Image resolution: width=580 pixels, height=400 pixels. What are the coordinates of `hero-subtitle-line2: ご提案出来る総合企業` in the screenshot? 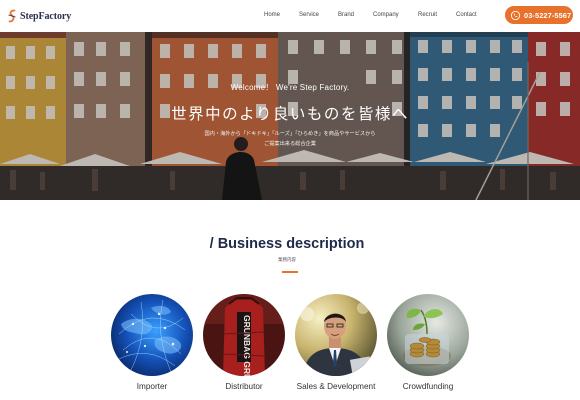 It's located at (290, 144).